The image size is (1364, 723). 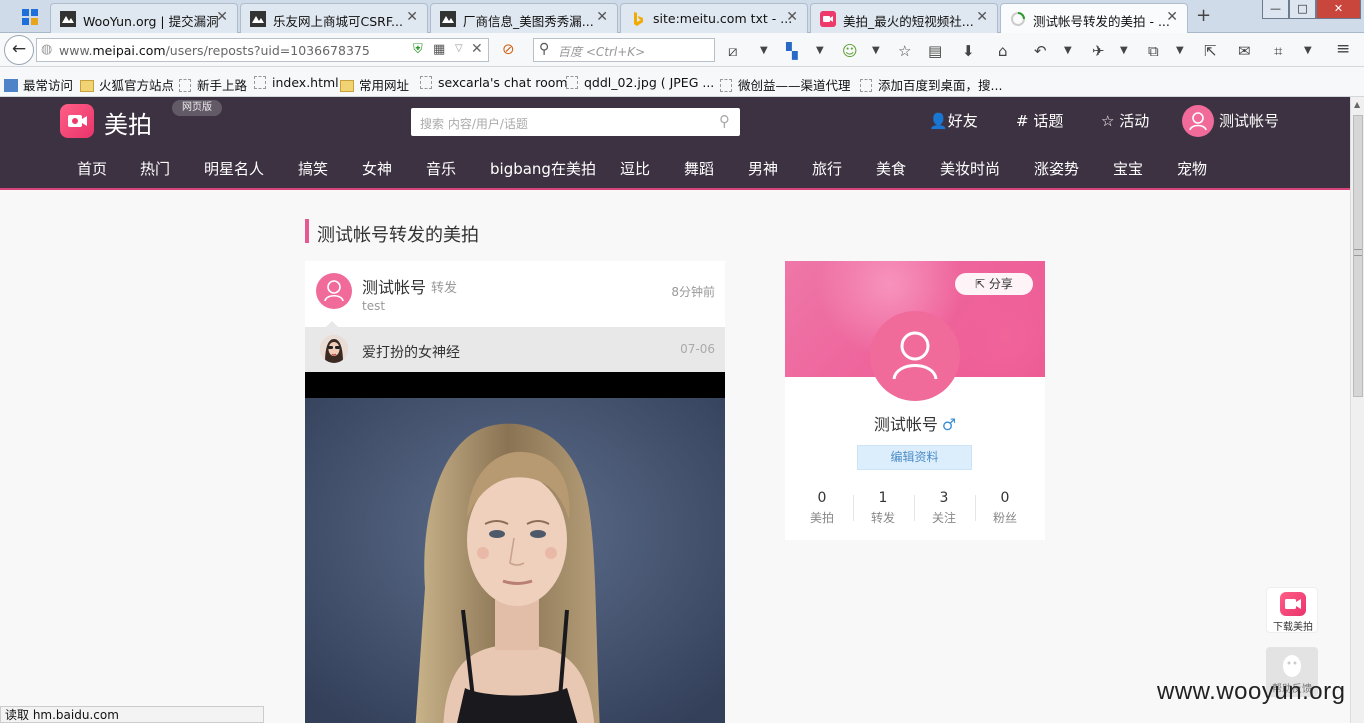 What do you see at coordinates (296, 82) in the screenshot?
I see `bookmark-index-html: index.html` at bounding box center [296, 82].